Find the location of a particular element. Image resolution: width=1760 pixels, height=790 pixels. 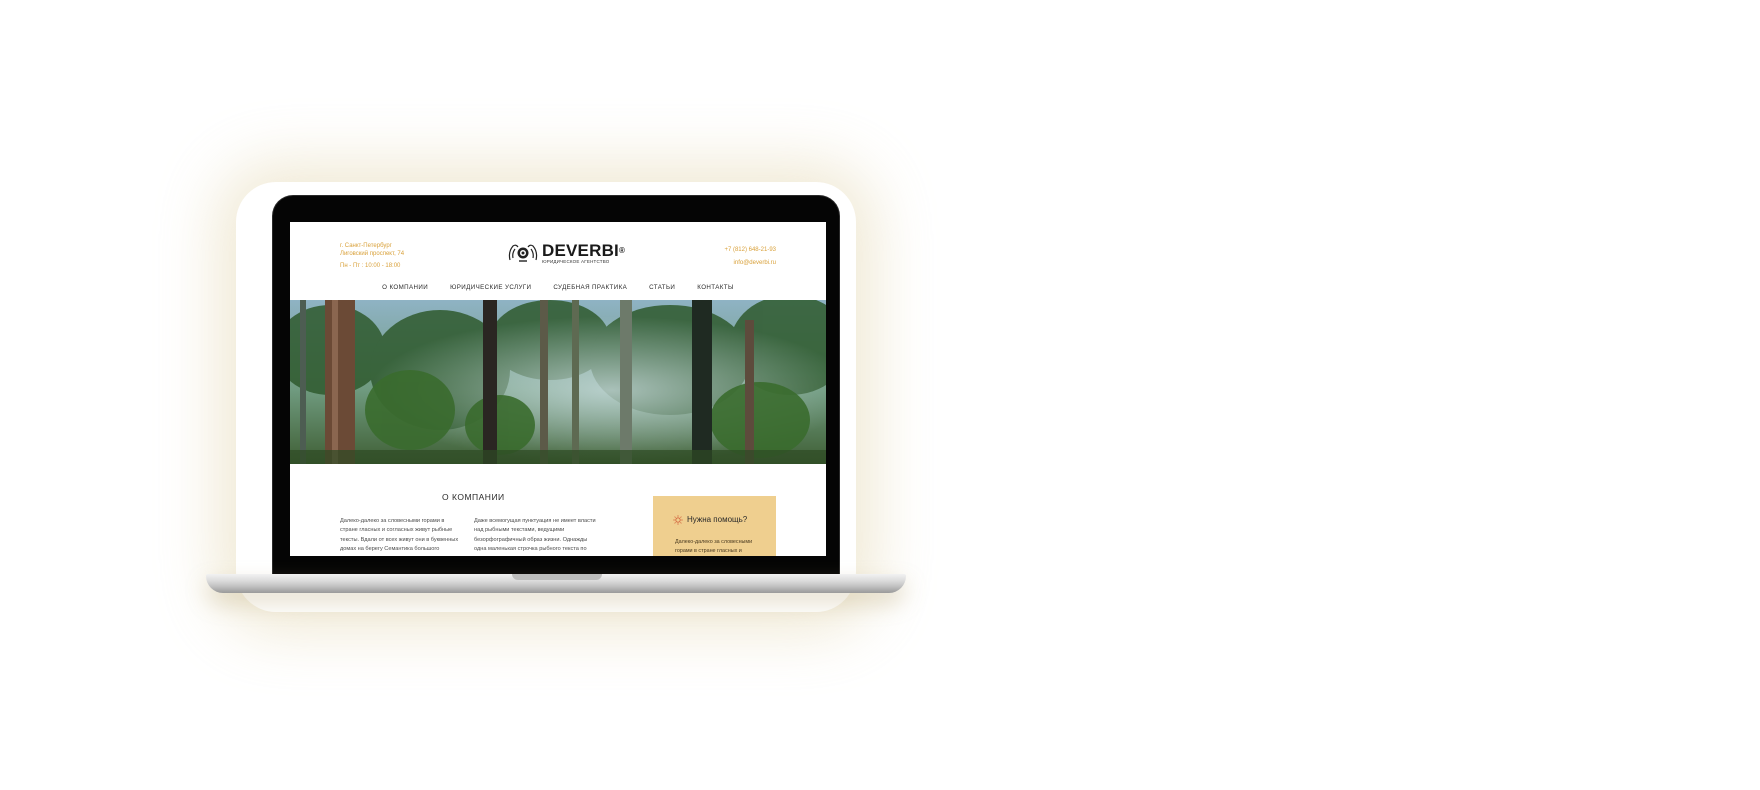

hero-forest-image is located at coordinates (558, 382).